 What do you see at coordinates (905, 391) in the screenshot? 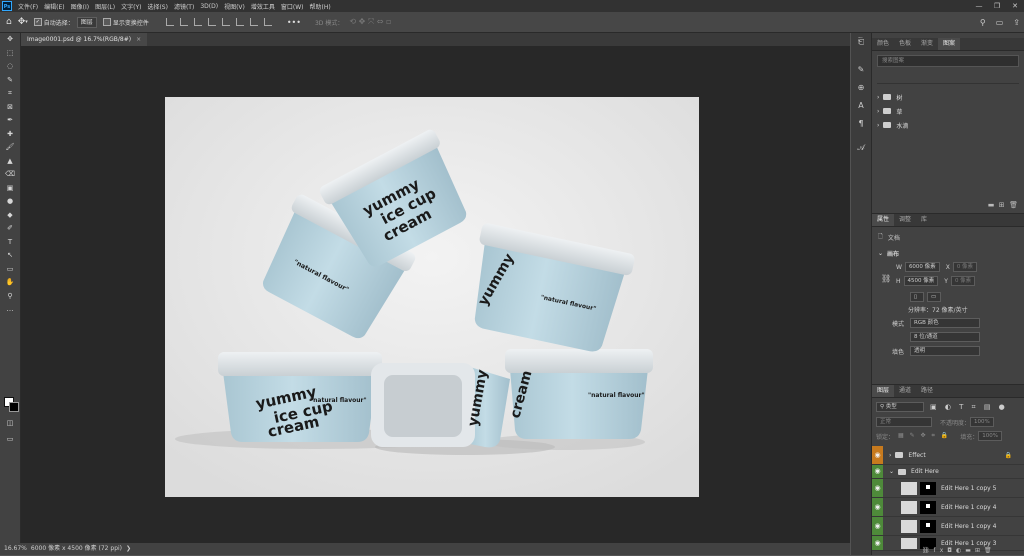
I see `tab-channels: 通道` at bounding box center [905, 391].